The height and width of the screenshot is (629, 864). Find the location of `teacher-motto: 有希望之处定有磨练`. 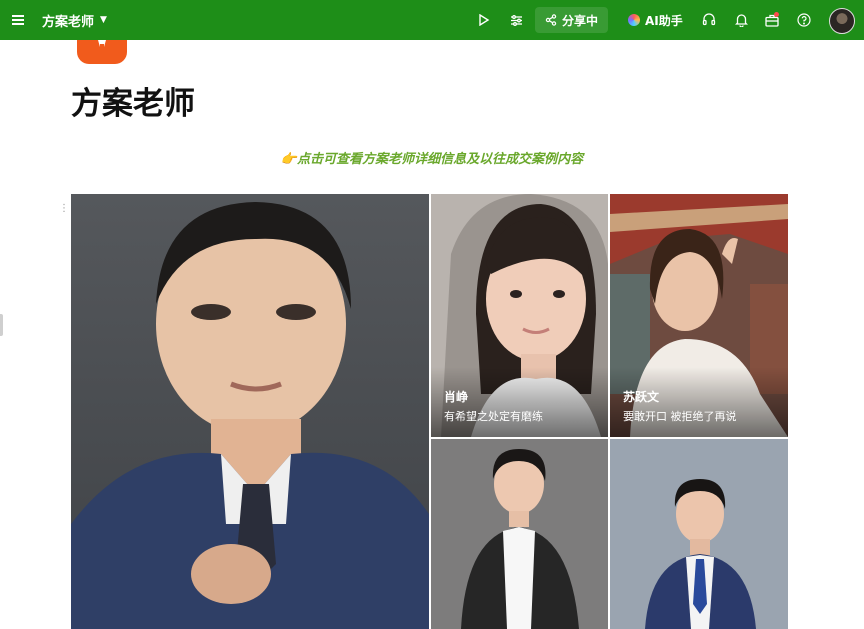

teacher-motto: 有希望之处定有磨练 is located at coordinates (493, 416).